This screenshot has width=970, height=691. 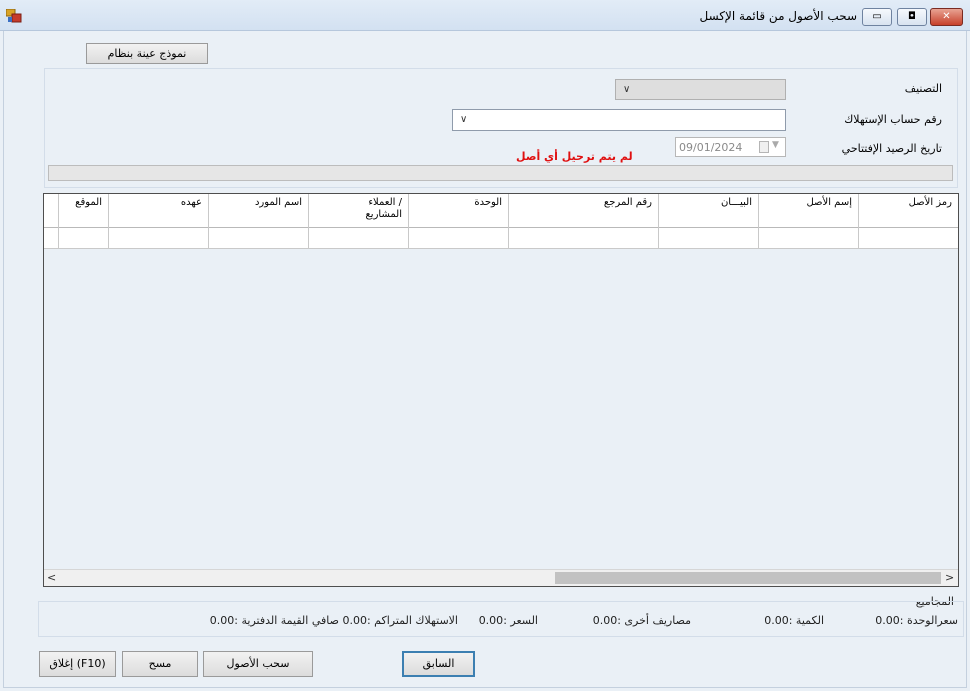 I want to click on column-header: إسم الأصل, so click(x=808, y=211).